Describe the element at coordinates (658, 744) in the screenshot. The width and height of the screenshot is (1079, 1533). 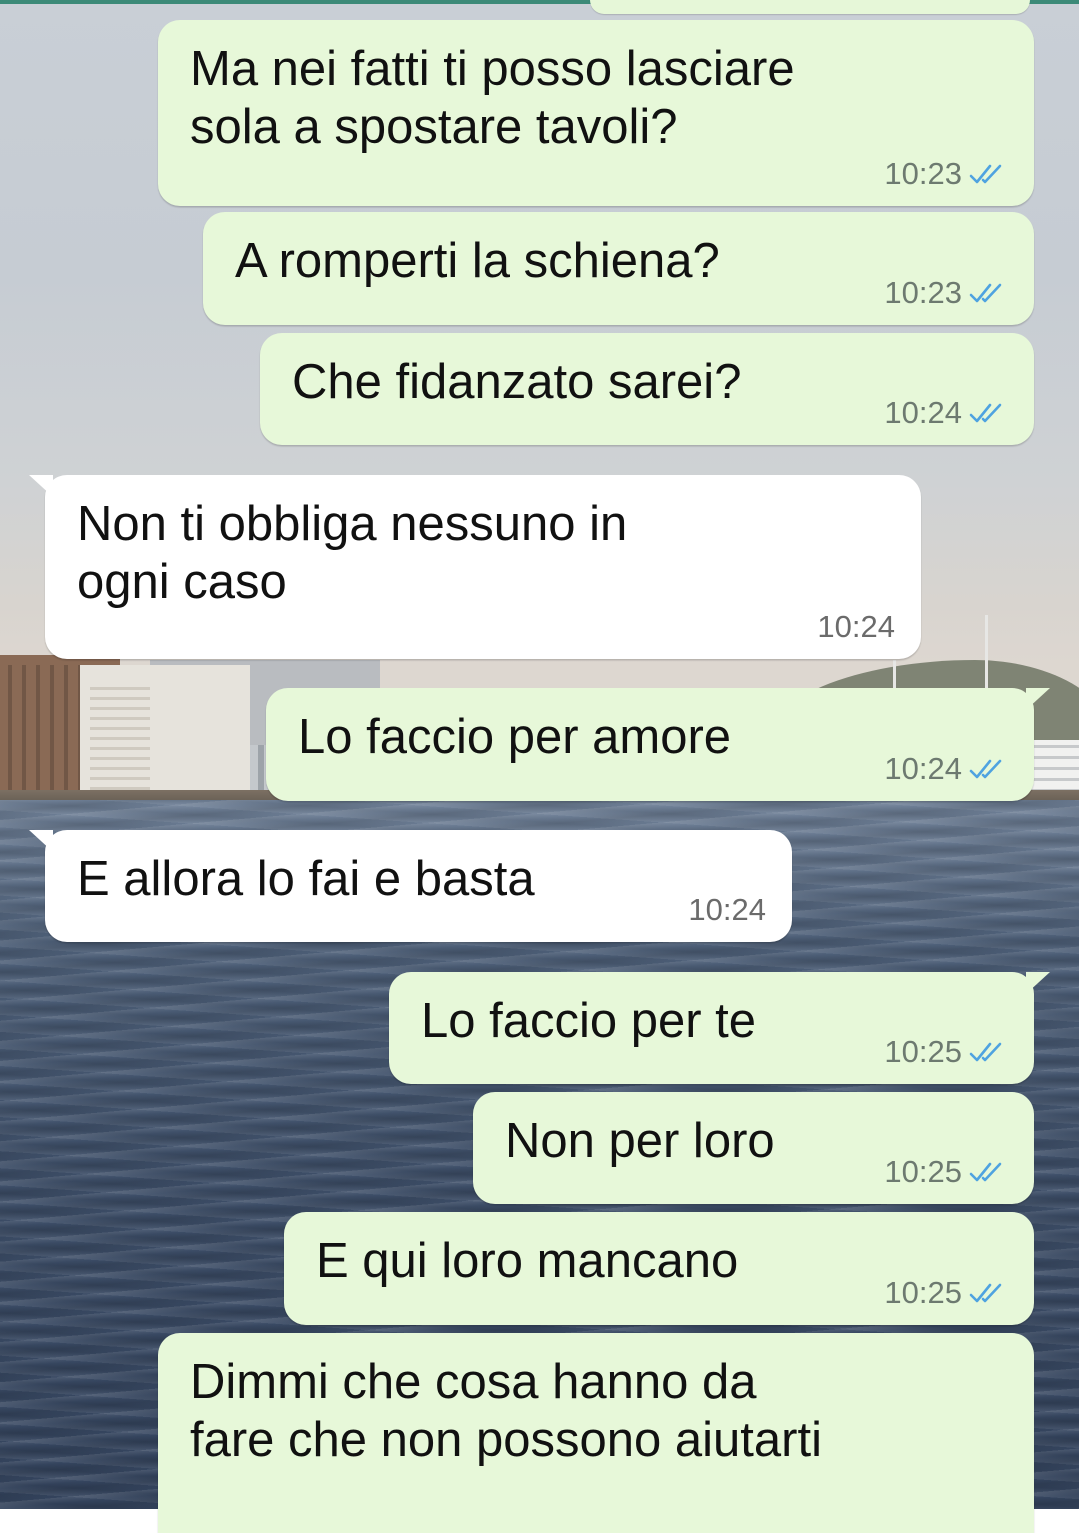
I see `message-bubble-outgoing: Lo faccio per amore 10:24` at that location.